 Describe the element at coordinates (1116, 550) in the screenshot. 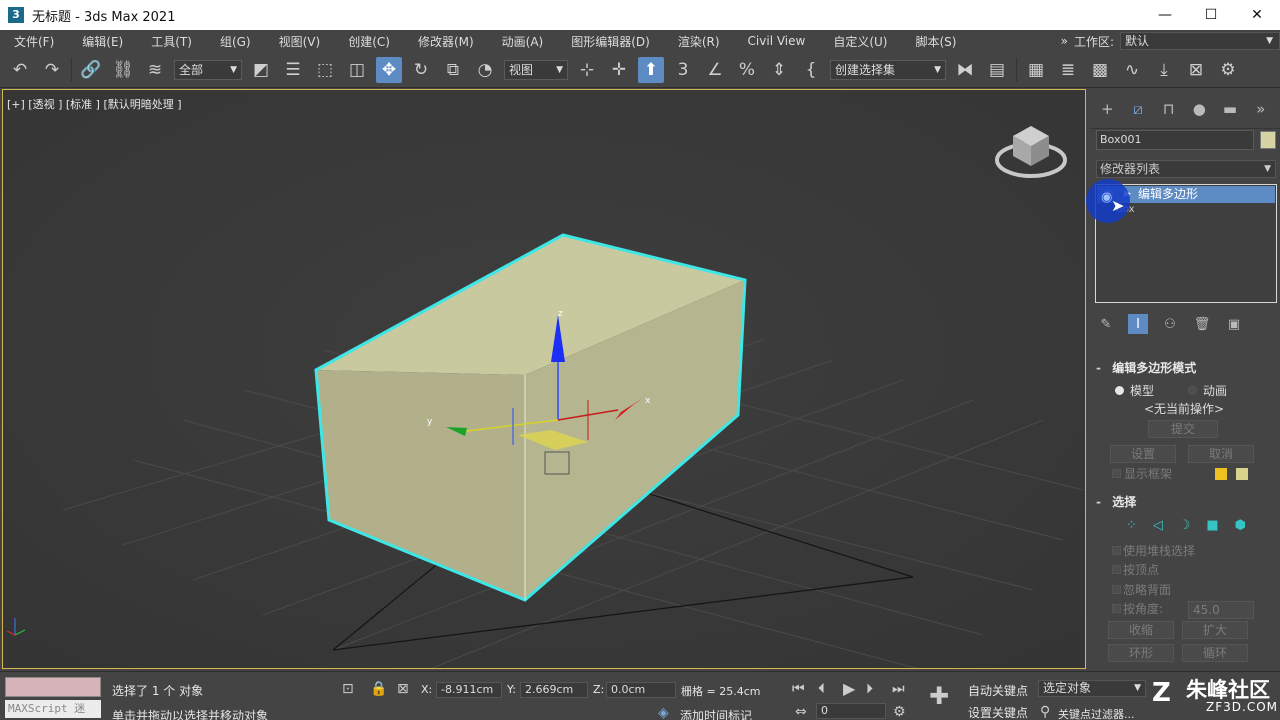

I see `use-stack-selection-checkbox` at that location.